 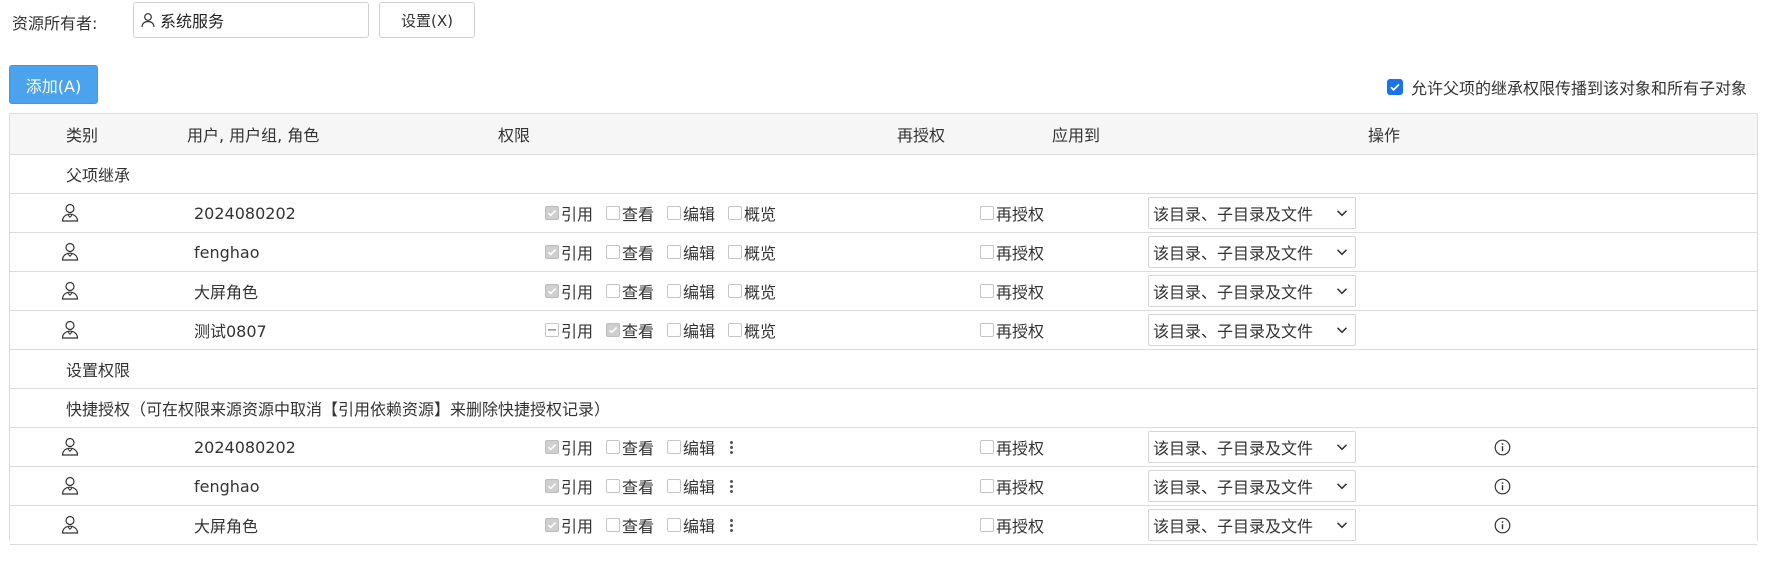 I want to click on owner-label: 资源所有者:, so click(x=55, y=23).